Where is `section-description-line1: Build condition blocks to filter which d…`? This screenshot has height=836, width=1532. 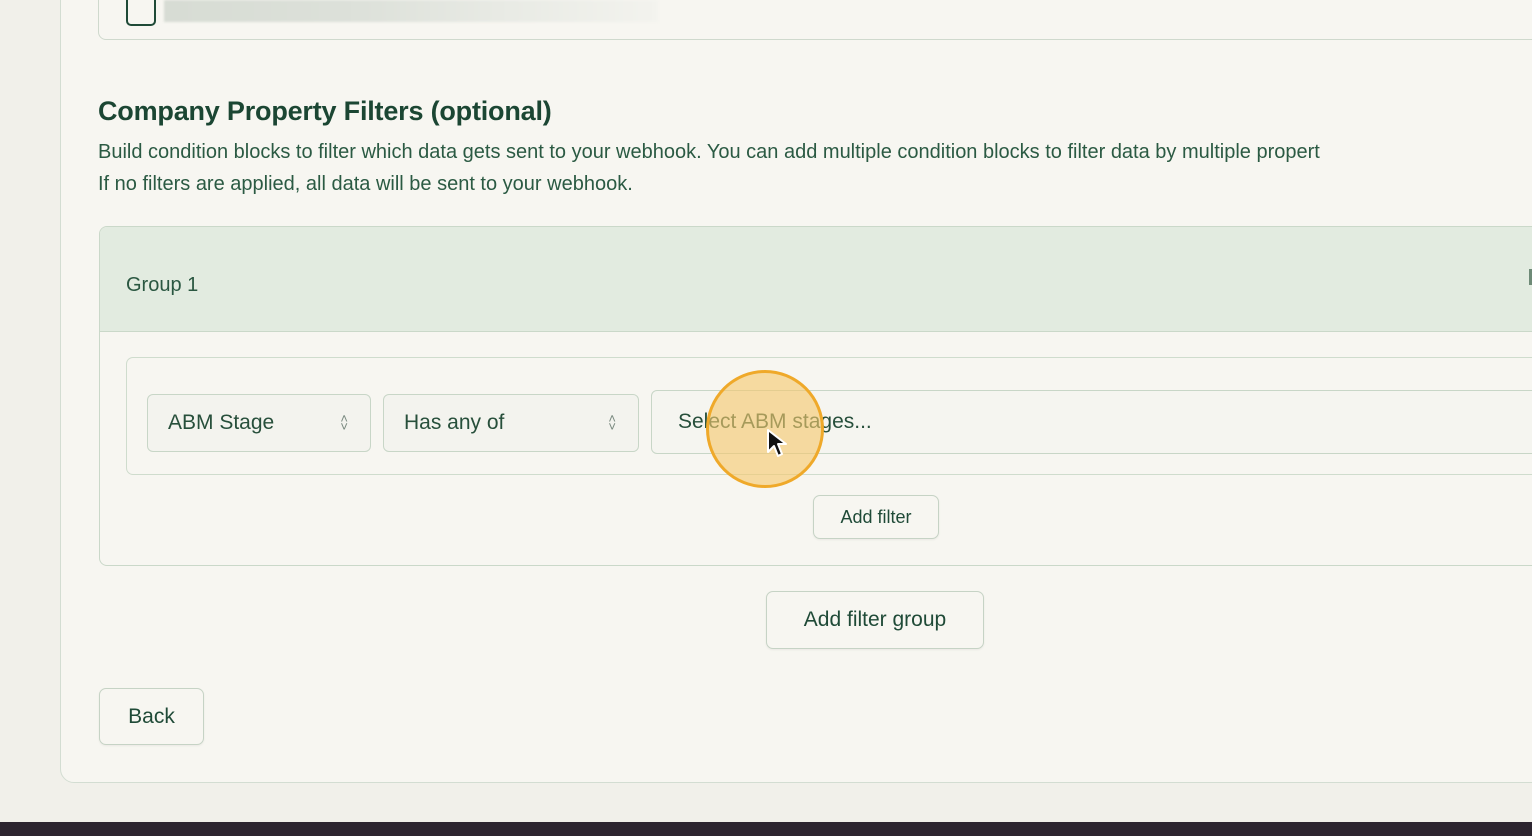 section-description-line1: Build condition blocks to filter which d… is located at coordinates (709, 152).